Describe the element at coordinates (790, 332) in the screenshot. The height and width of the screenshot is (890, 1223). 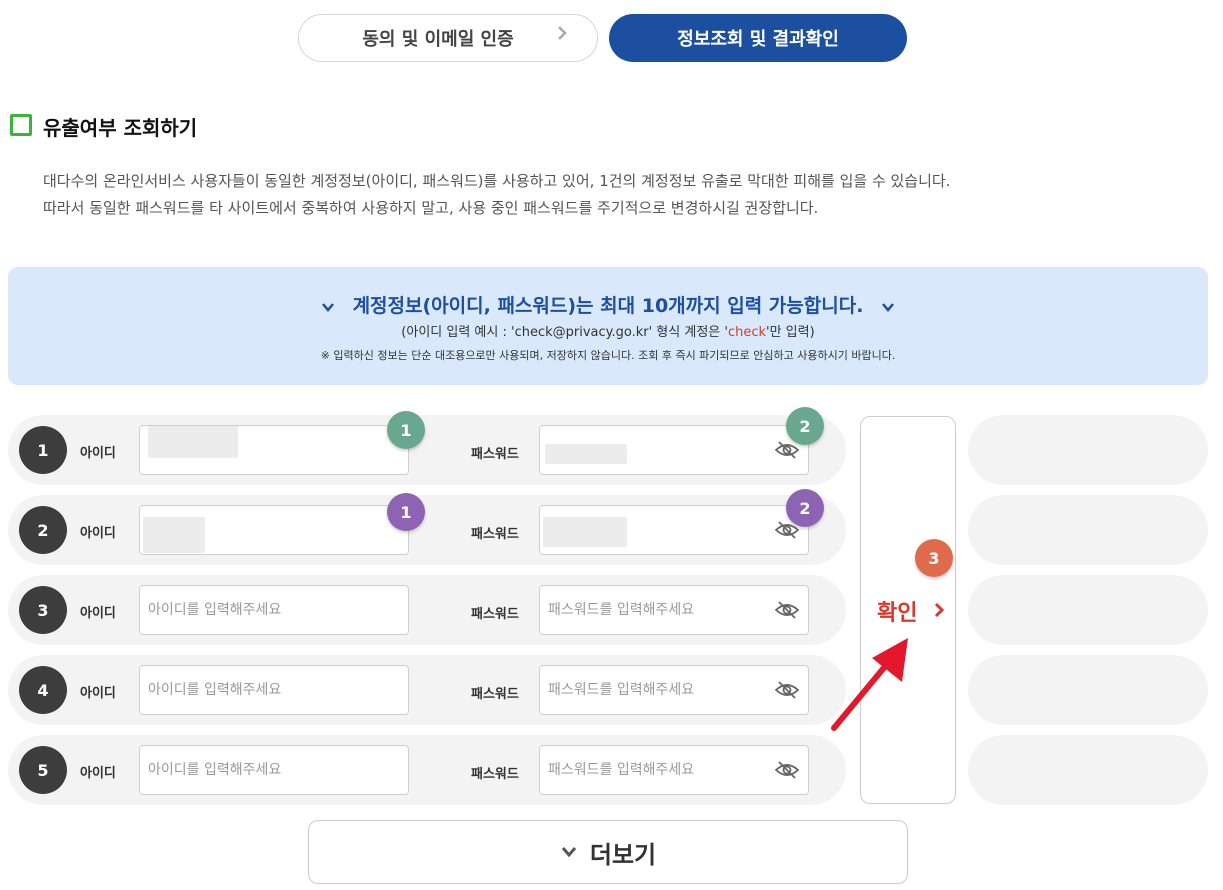
I see `banner-example-post: '만 입력)` at that location.